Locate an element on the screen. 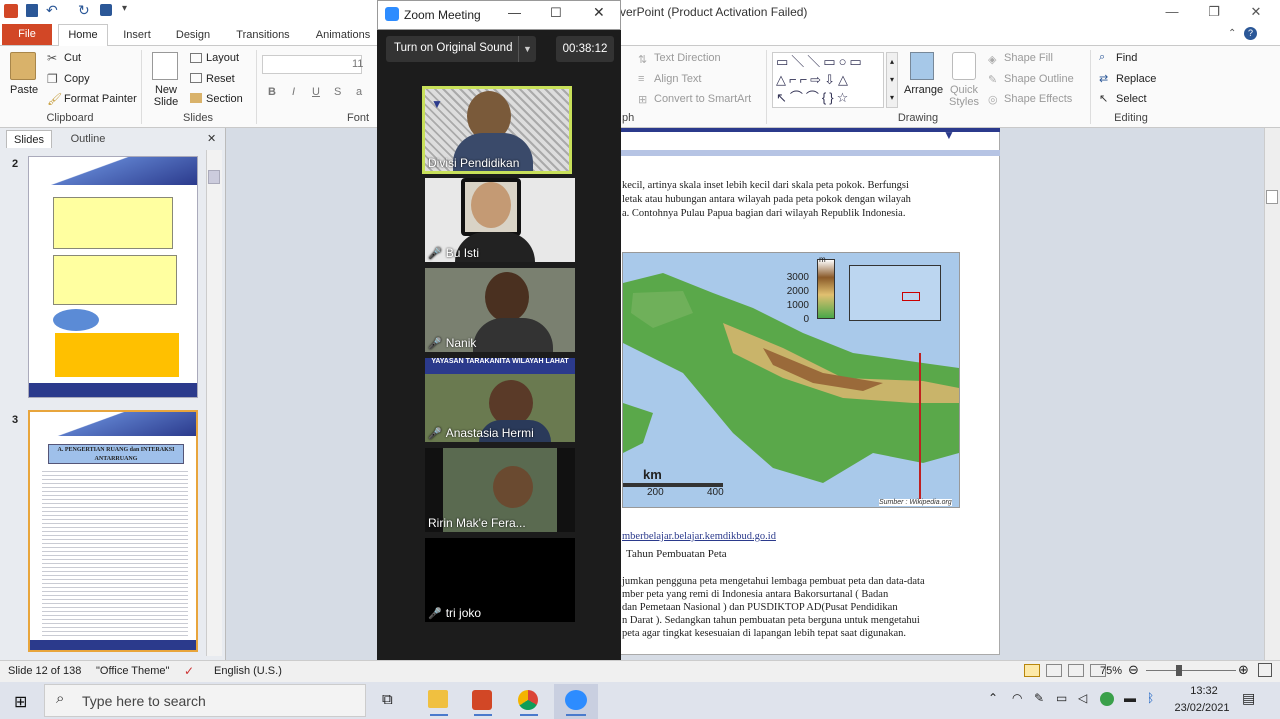 This screenshot has height=719, width=1280. shape-fill-button: Shape Fill is located at coordinates (1028, 58).